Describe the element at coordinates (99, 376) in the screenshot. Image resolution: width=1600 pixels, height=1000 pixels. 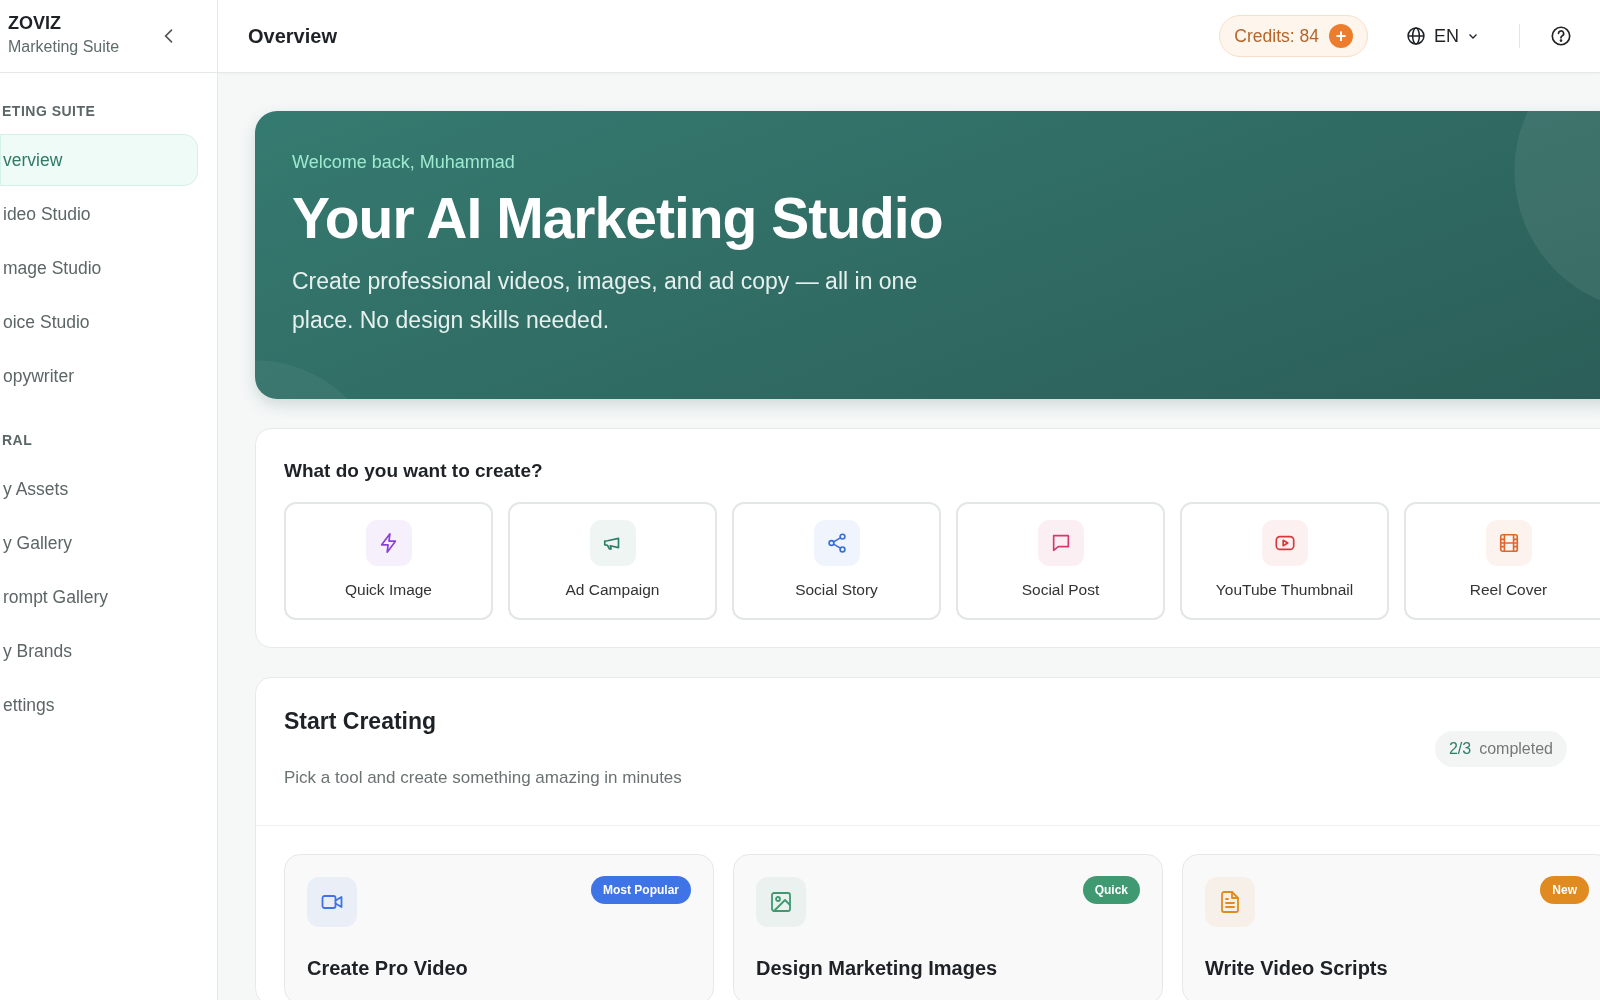
I see `nav-item: opywriter` at that location.